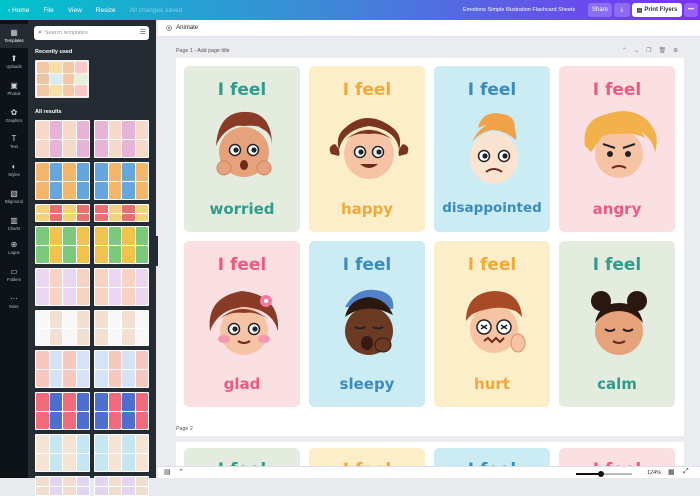 This screenshot has width=700, height=496. What do you see at coordinates (242, 149) in the screenshot?
I see `flashcard-worried: I feel worried` at bounding box center [242, 149].